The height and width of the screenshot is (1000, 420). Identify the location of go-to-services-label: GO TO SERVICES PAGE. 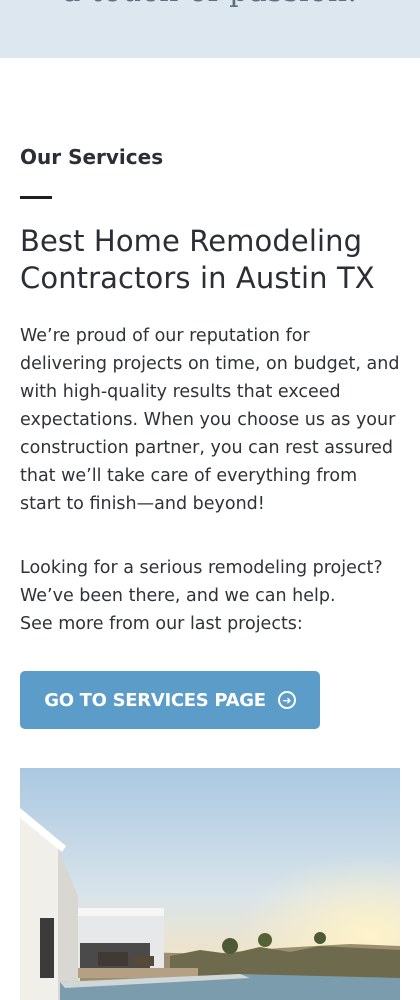
(155, 700).